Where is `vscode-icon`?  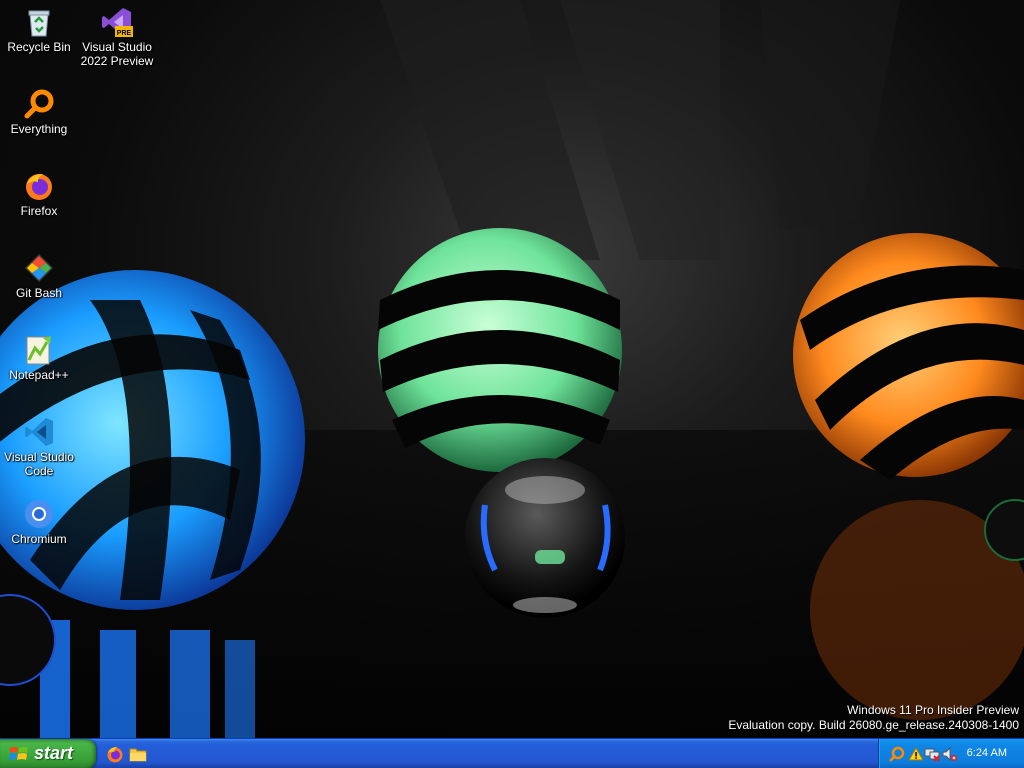 vscode-icon is located at coordinates (39, 432).